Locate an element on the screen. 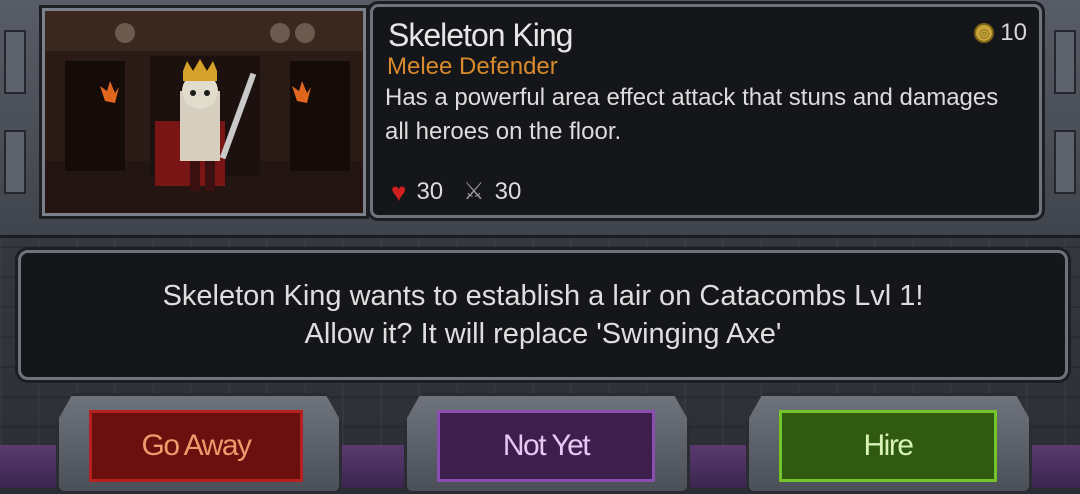 The image size is (1080, 494). unit-name: Skeleton King is located at coordinates (480, 35).